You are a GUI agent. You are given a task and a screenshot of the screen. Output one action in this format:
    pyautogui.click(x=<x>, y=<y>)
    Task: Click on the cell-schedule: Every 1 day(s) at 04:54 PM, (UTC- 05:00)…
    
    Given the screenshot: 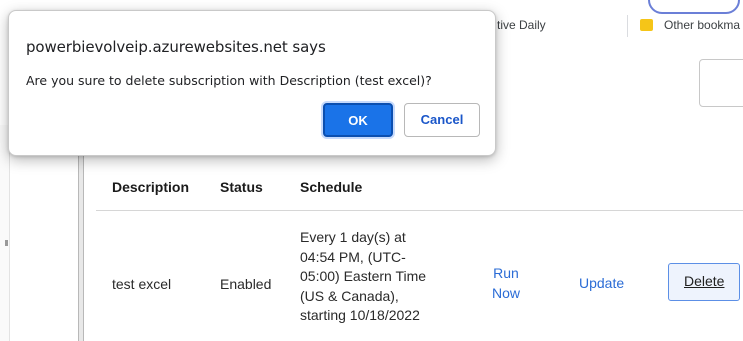 What is the action you would take?
    pyautogui.click(x=375, y=277)
    